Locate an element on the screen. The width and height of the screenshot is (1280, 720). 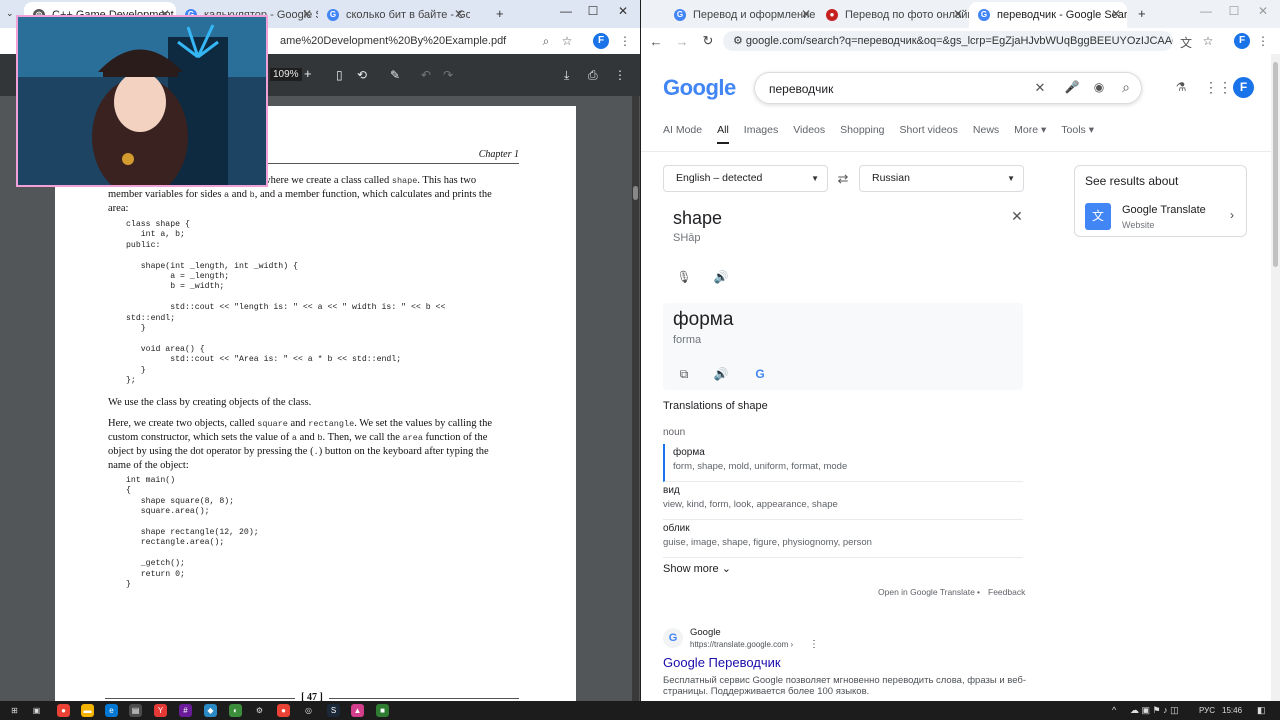
swap-languages-icon: ⇄ is located at coordinates (843, 179).